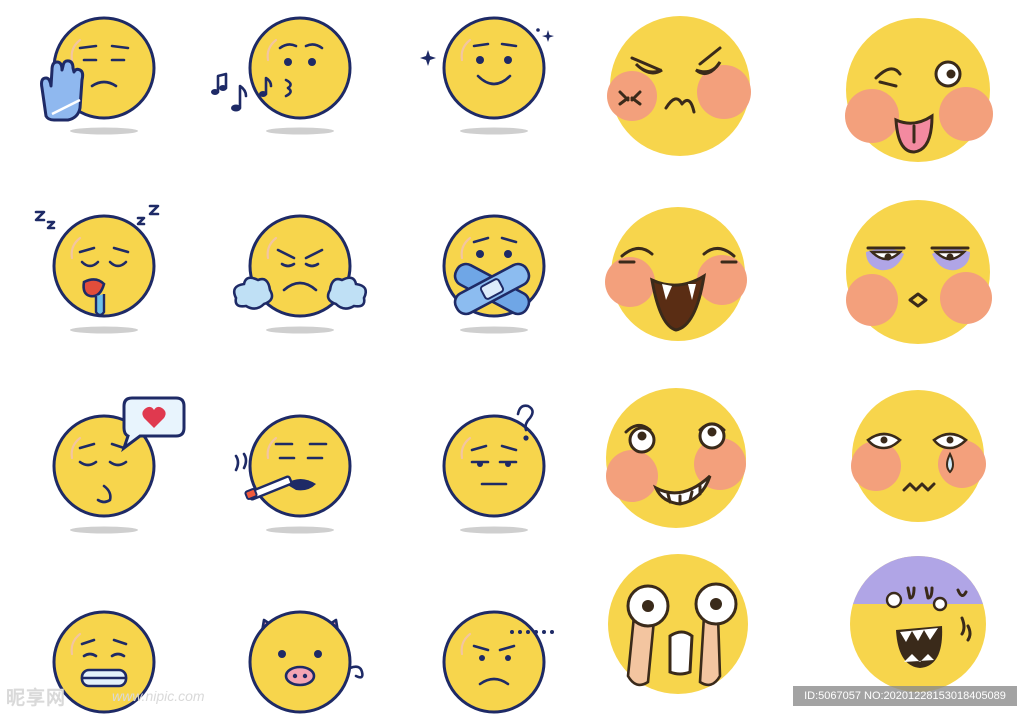  Describe the element at coordinates (98, 75) in the screenshot. I see `stop-hand-annoyed-emoji-icon` at that location.